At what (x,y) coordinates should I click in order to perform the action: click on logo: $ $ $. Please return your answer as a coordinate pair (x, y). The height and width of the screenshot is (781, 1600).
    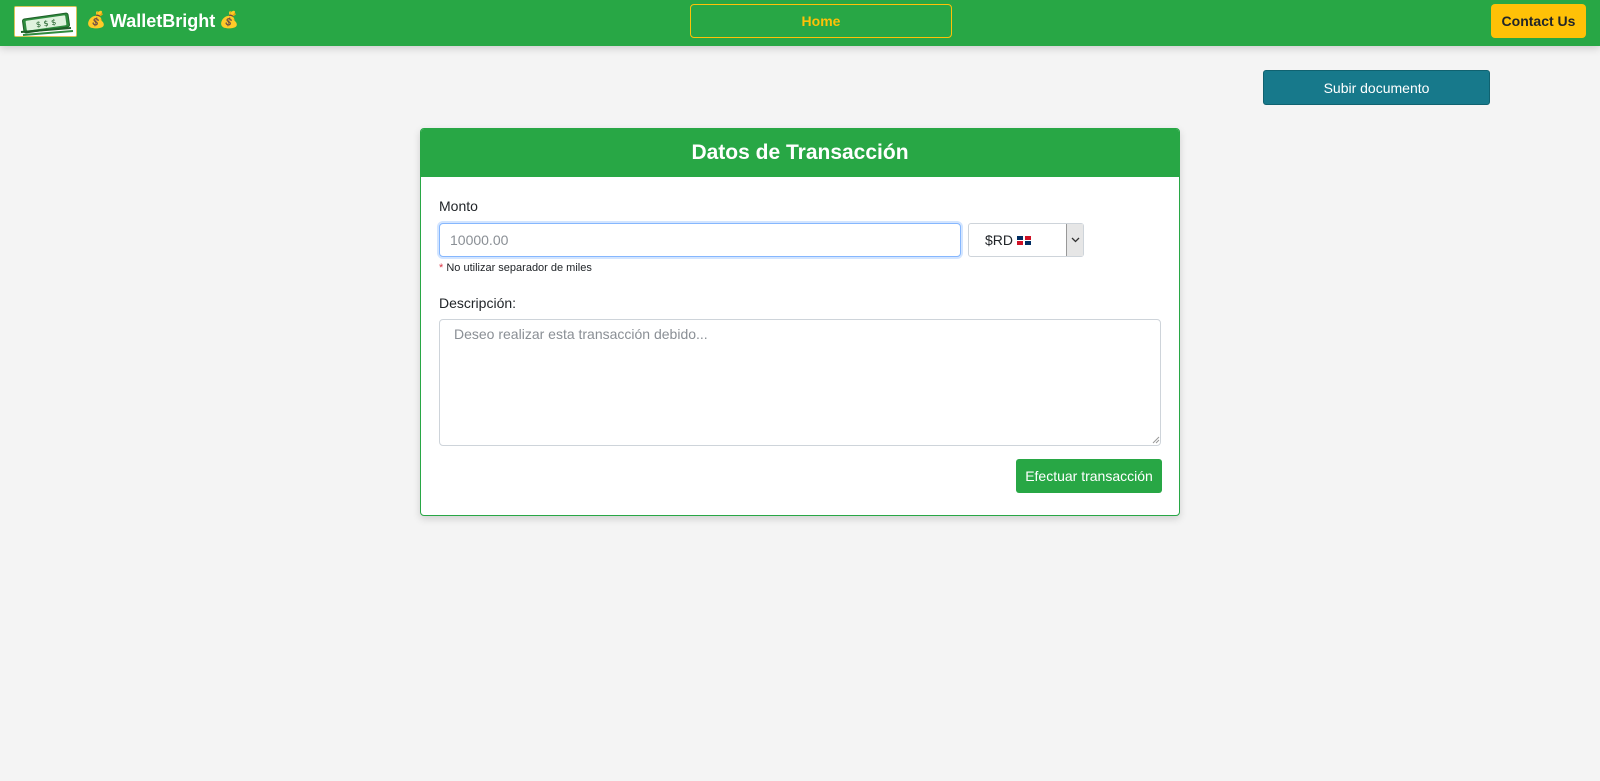
    Looking at the image, I should click on (45, 21).